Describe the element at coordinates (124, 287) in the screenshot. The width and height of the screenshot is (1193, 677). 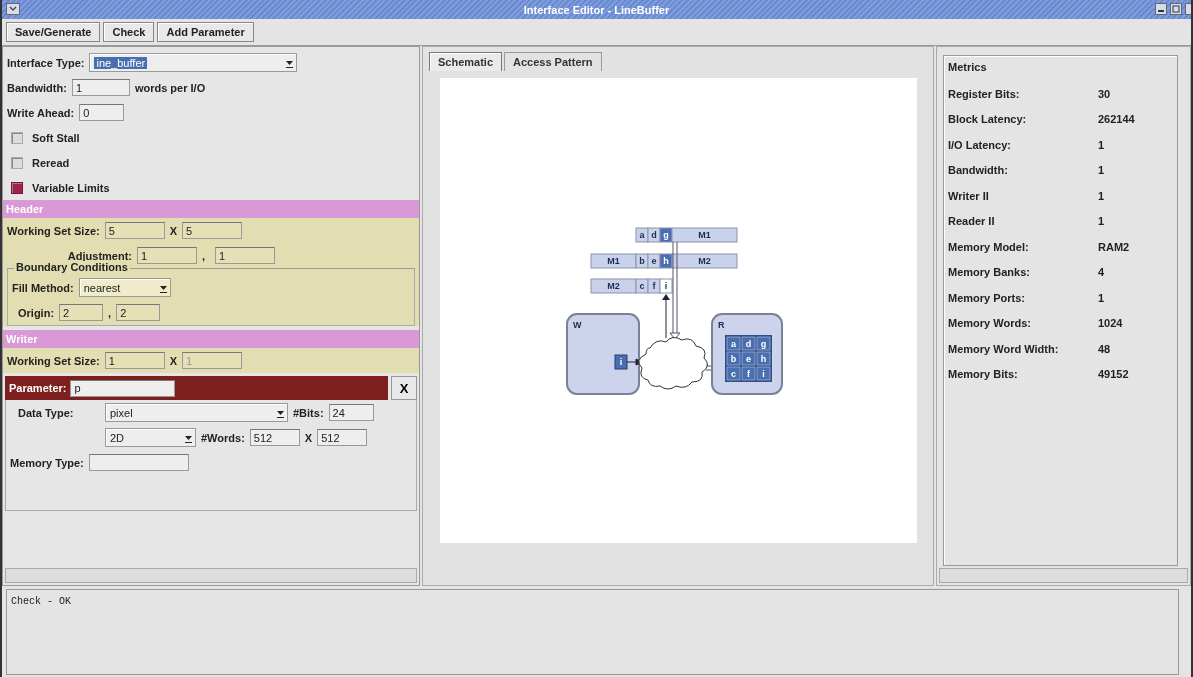
I see `fill-method-dropdown: nearest` at that location.